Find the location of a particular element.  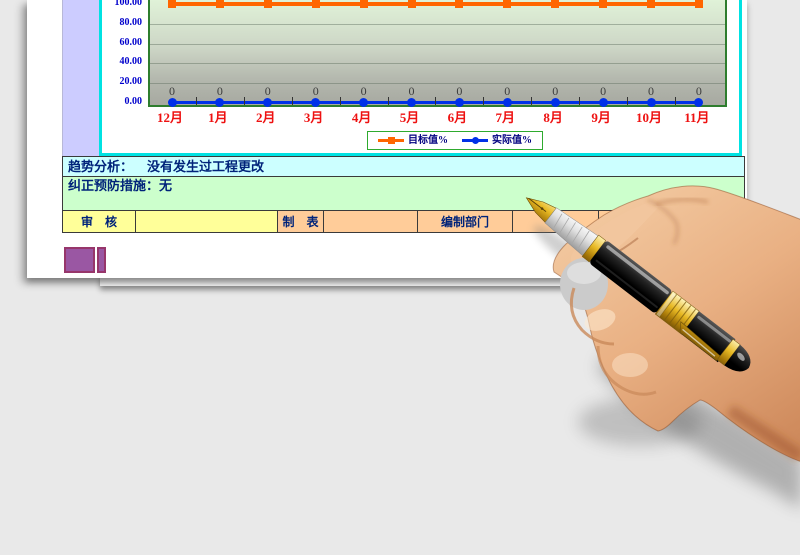

spreadsheet-margin-column is located at coordinates (81, 78).